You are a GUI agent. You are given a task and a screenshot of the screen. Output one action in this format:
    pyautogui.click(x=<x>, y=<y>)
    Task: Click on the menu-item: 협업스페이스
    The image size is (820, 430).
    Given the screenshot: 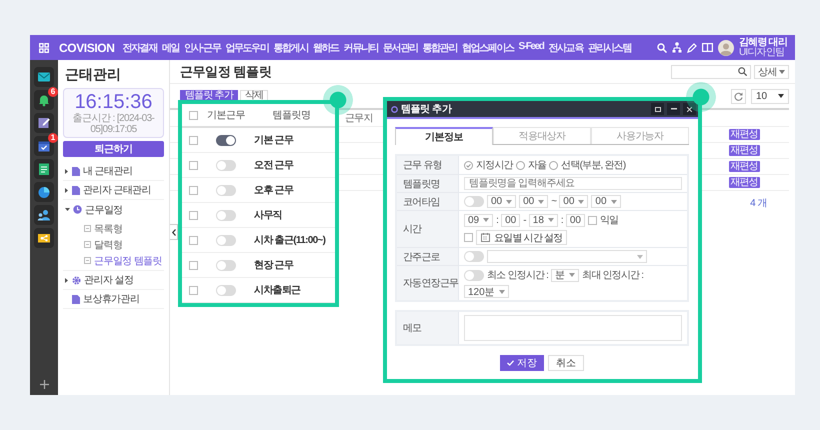 What is the action you would take?
    pyautogui.click(x=488, y=47)
    